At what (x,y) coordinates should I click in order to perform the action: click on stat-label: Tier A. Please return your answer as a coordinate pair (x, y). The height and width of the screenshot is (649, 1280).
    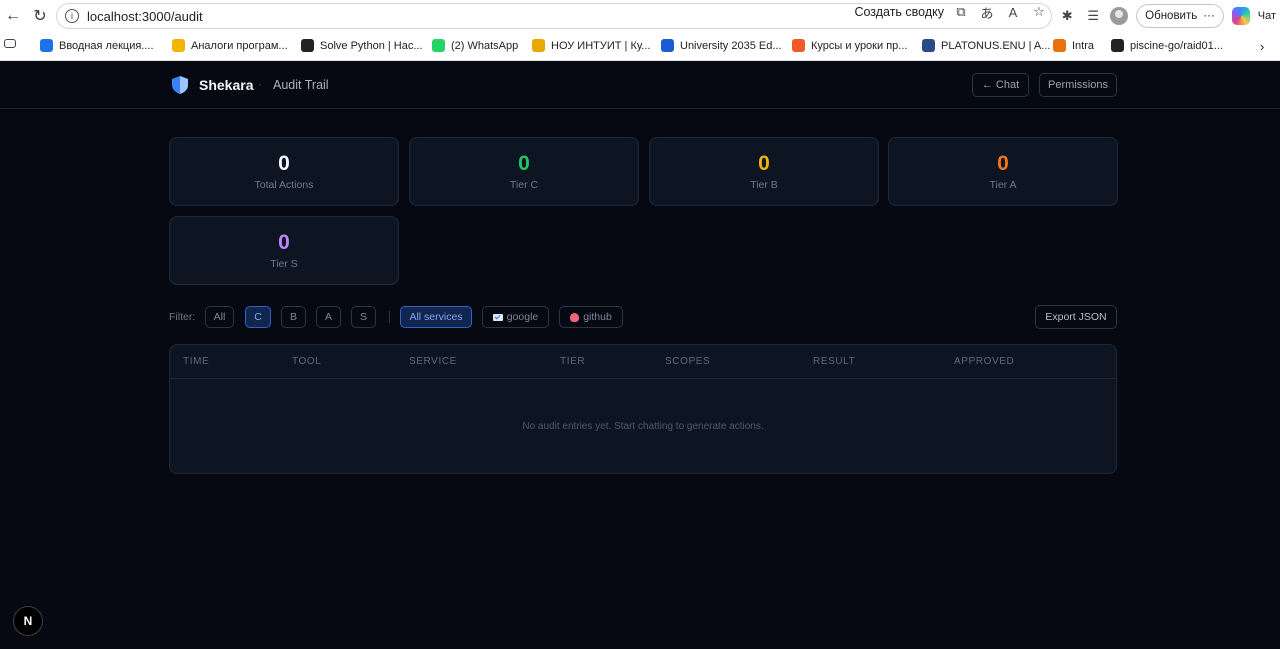
    Looking at the image, I should click on (1003, 185).